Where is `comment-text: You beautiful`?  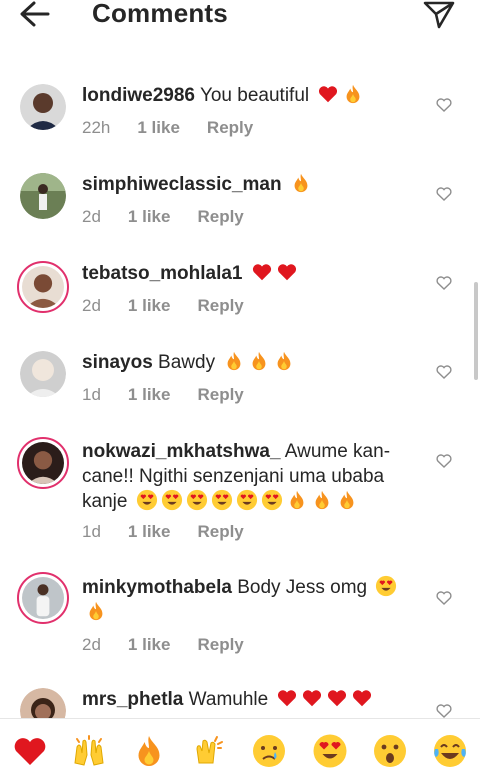
comment-text: You beautiful is located at coordinates (254, 95).